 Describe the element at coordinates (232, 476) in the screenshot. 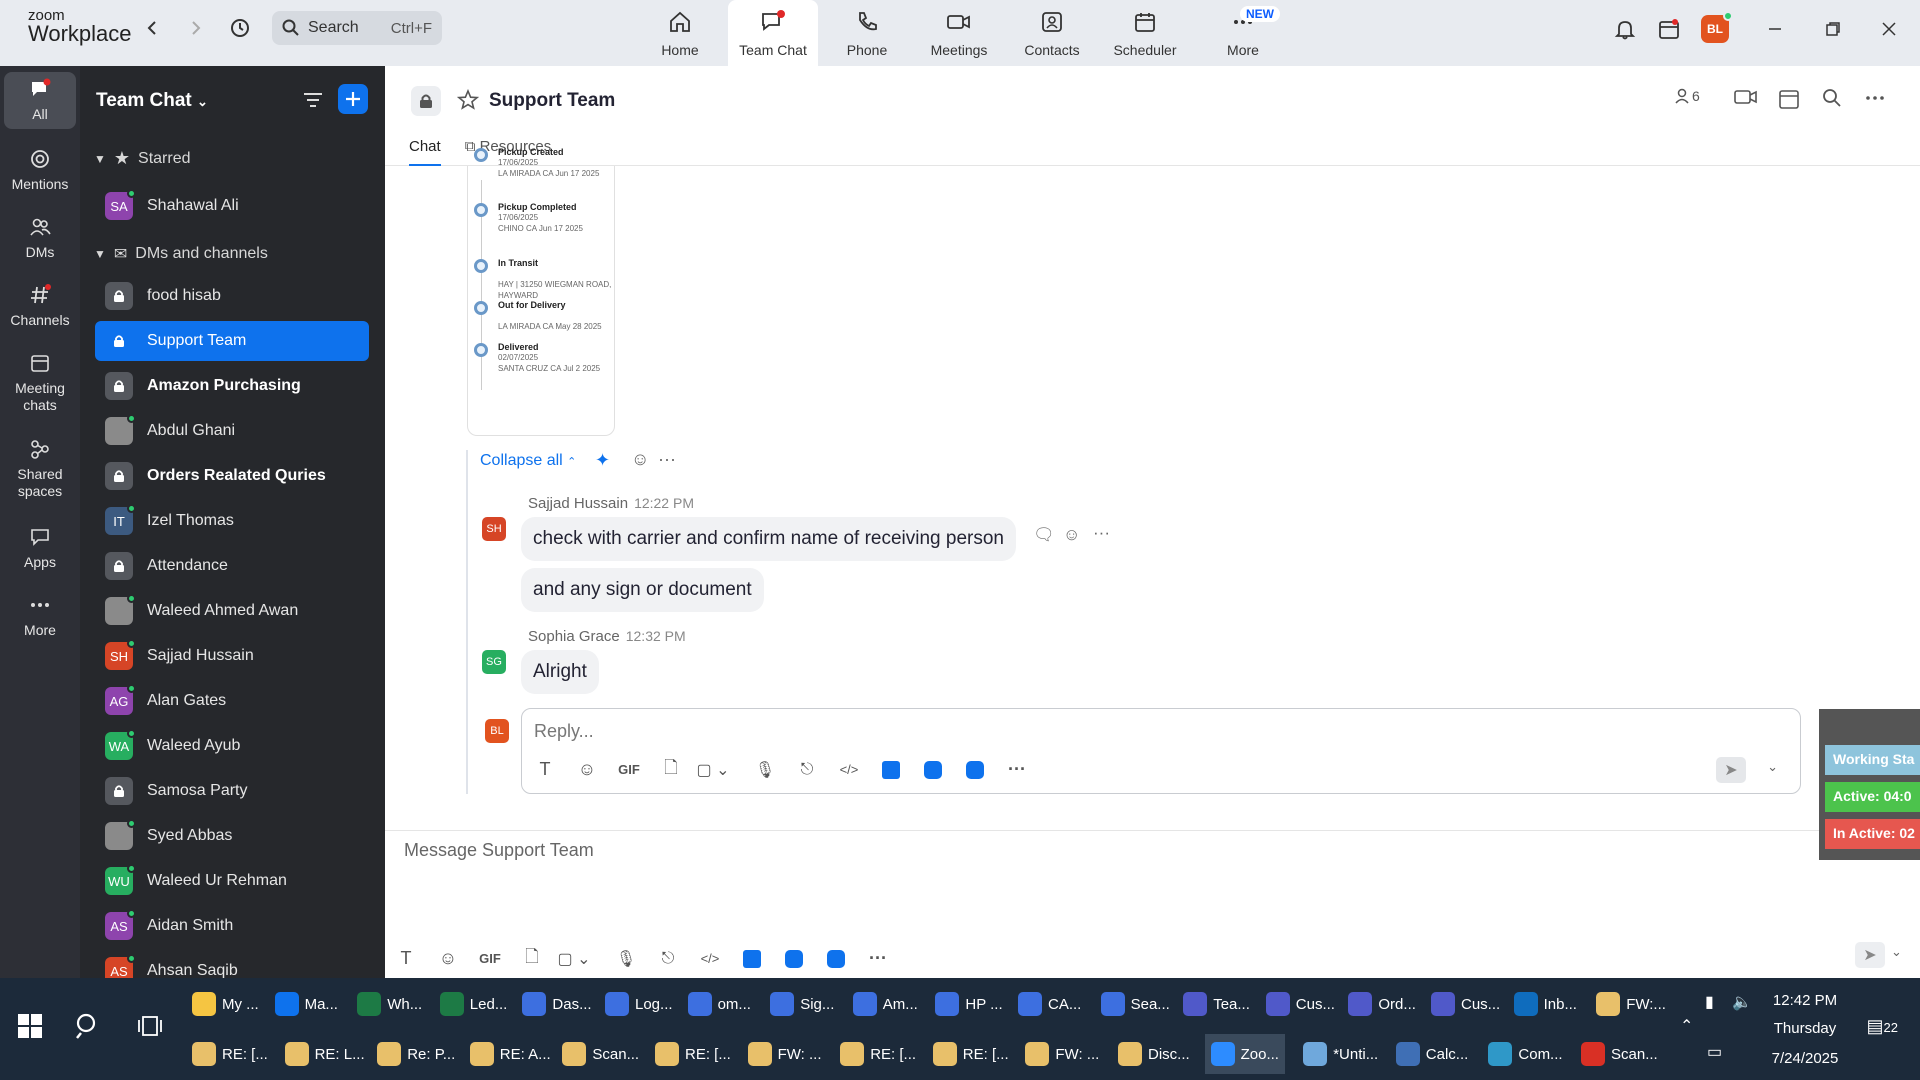

I see `sidebar-item: Orders Realated Quries` at that location.